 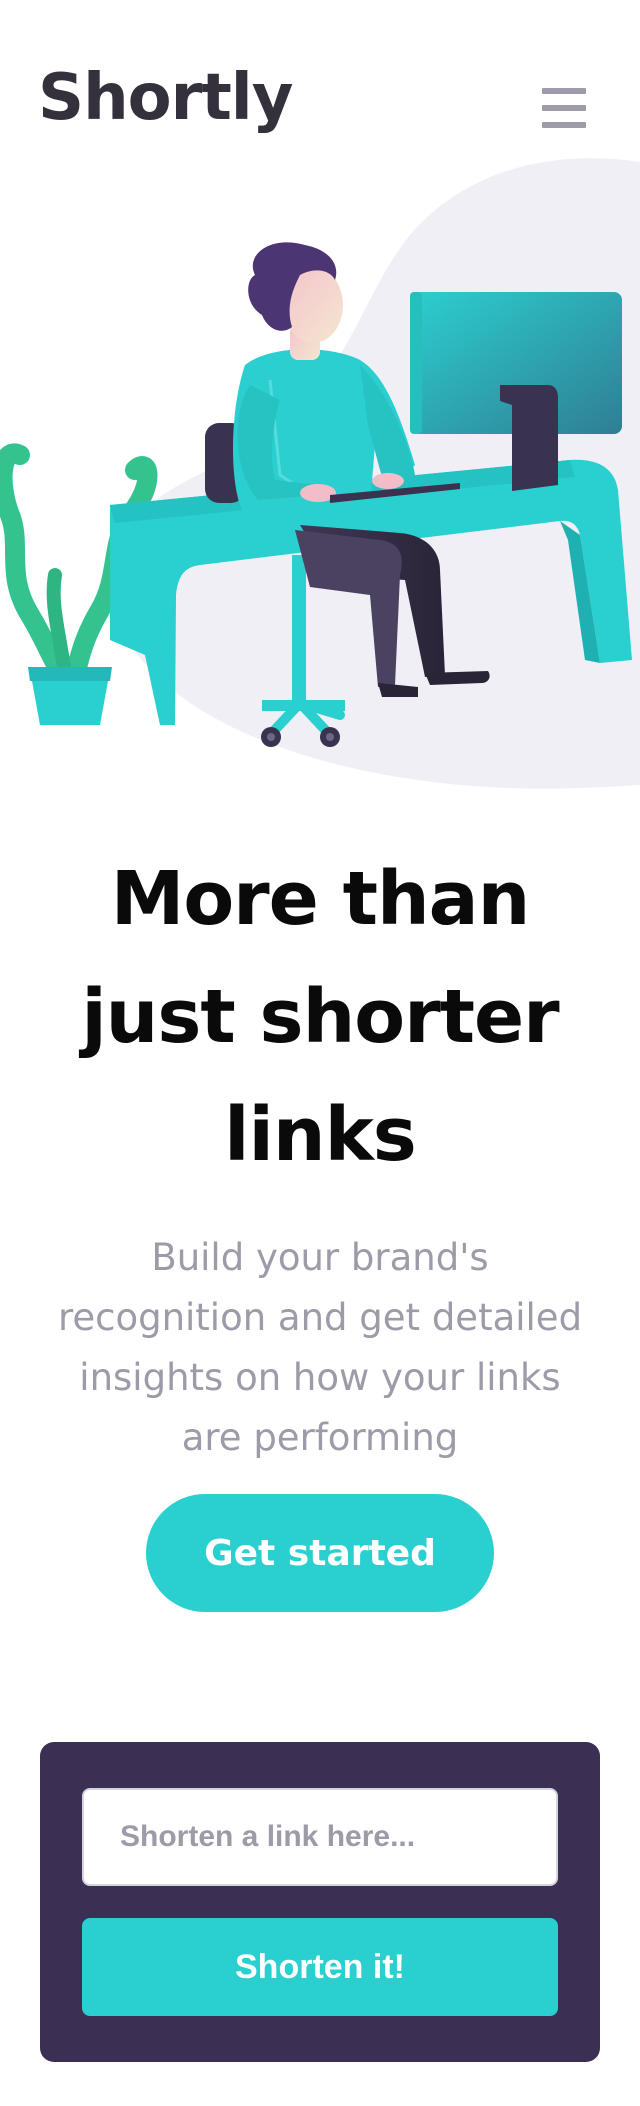 I want to click on hero-title-line: links, so click(x=320, y=1135).